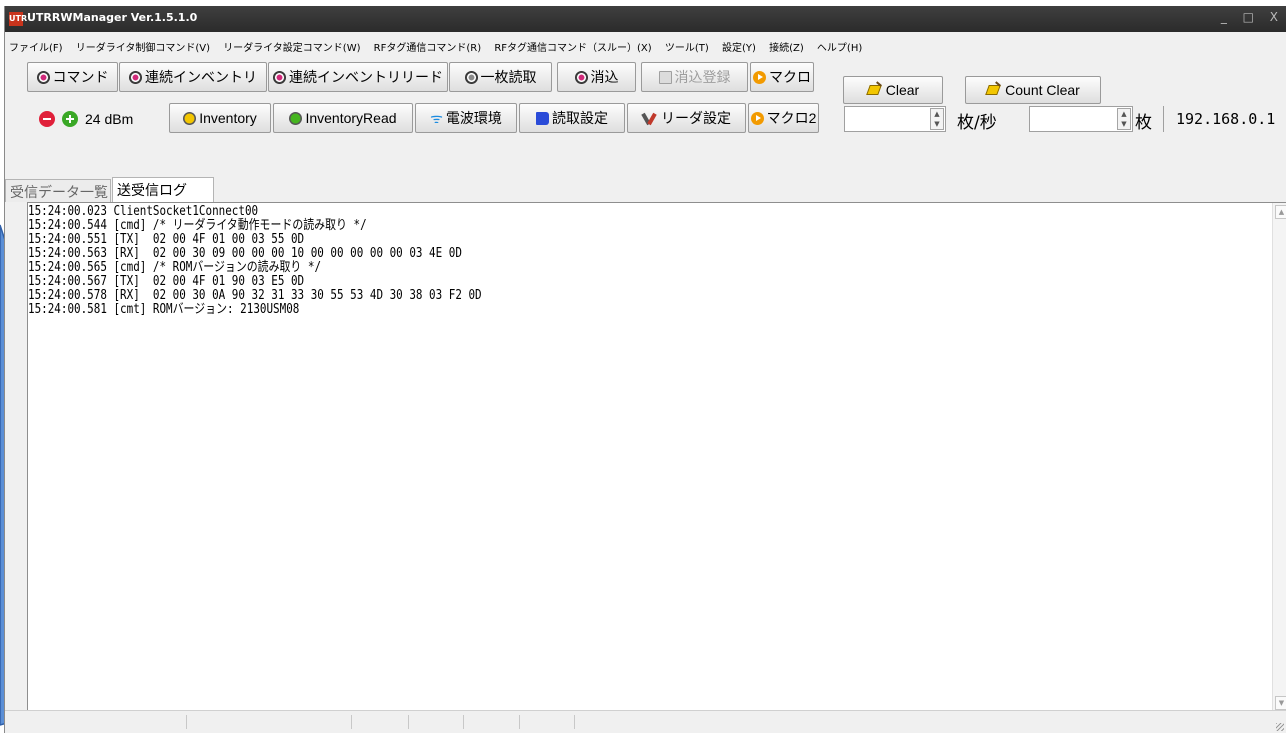 The height and width of the screenshot is (733, 1286). I want to click on radio-environment-button: ᯤ 電波環境, so click(466, 118).